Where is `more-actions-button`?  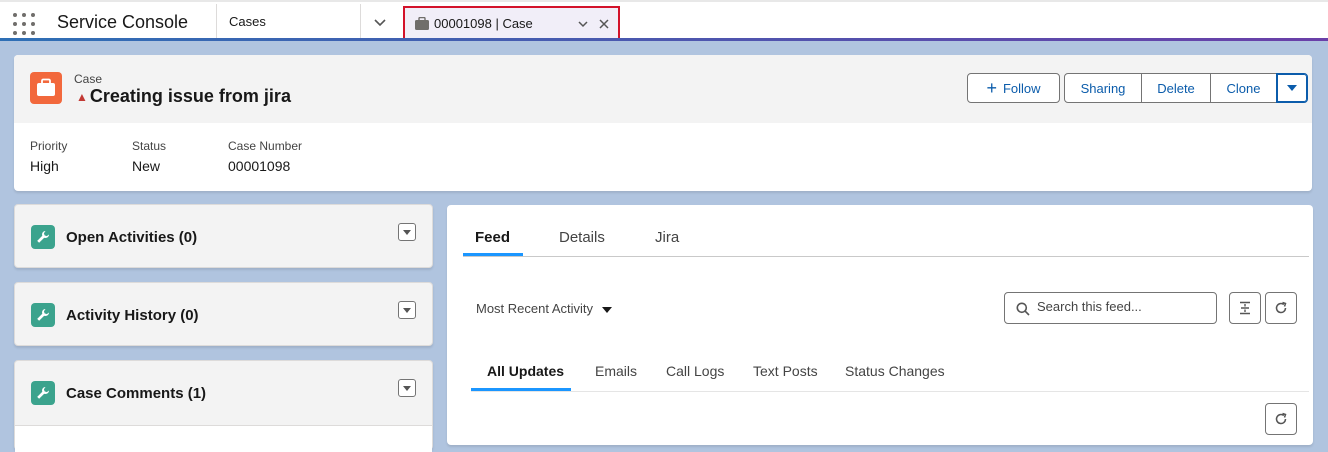
more-actions-button is located at coordinates (1292, 88).